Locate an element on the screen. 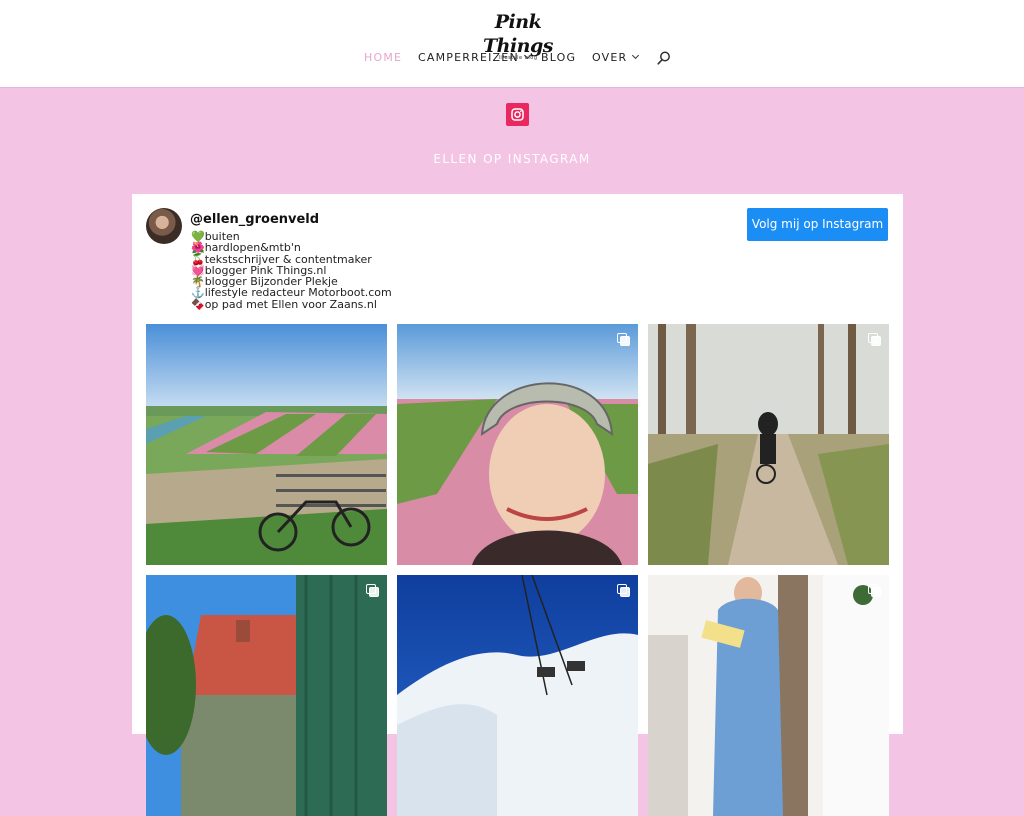 Image resolution: width=1024 pixels, height=816 pixels. avatar is located at coordinates (164, 226).